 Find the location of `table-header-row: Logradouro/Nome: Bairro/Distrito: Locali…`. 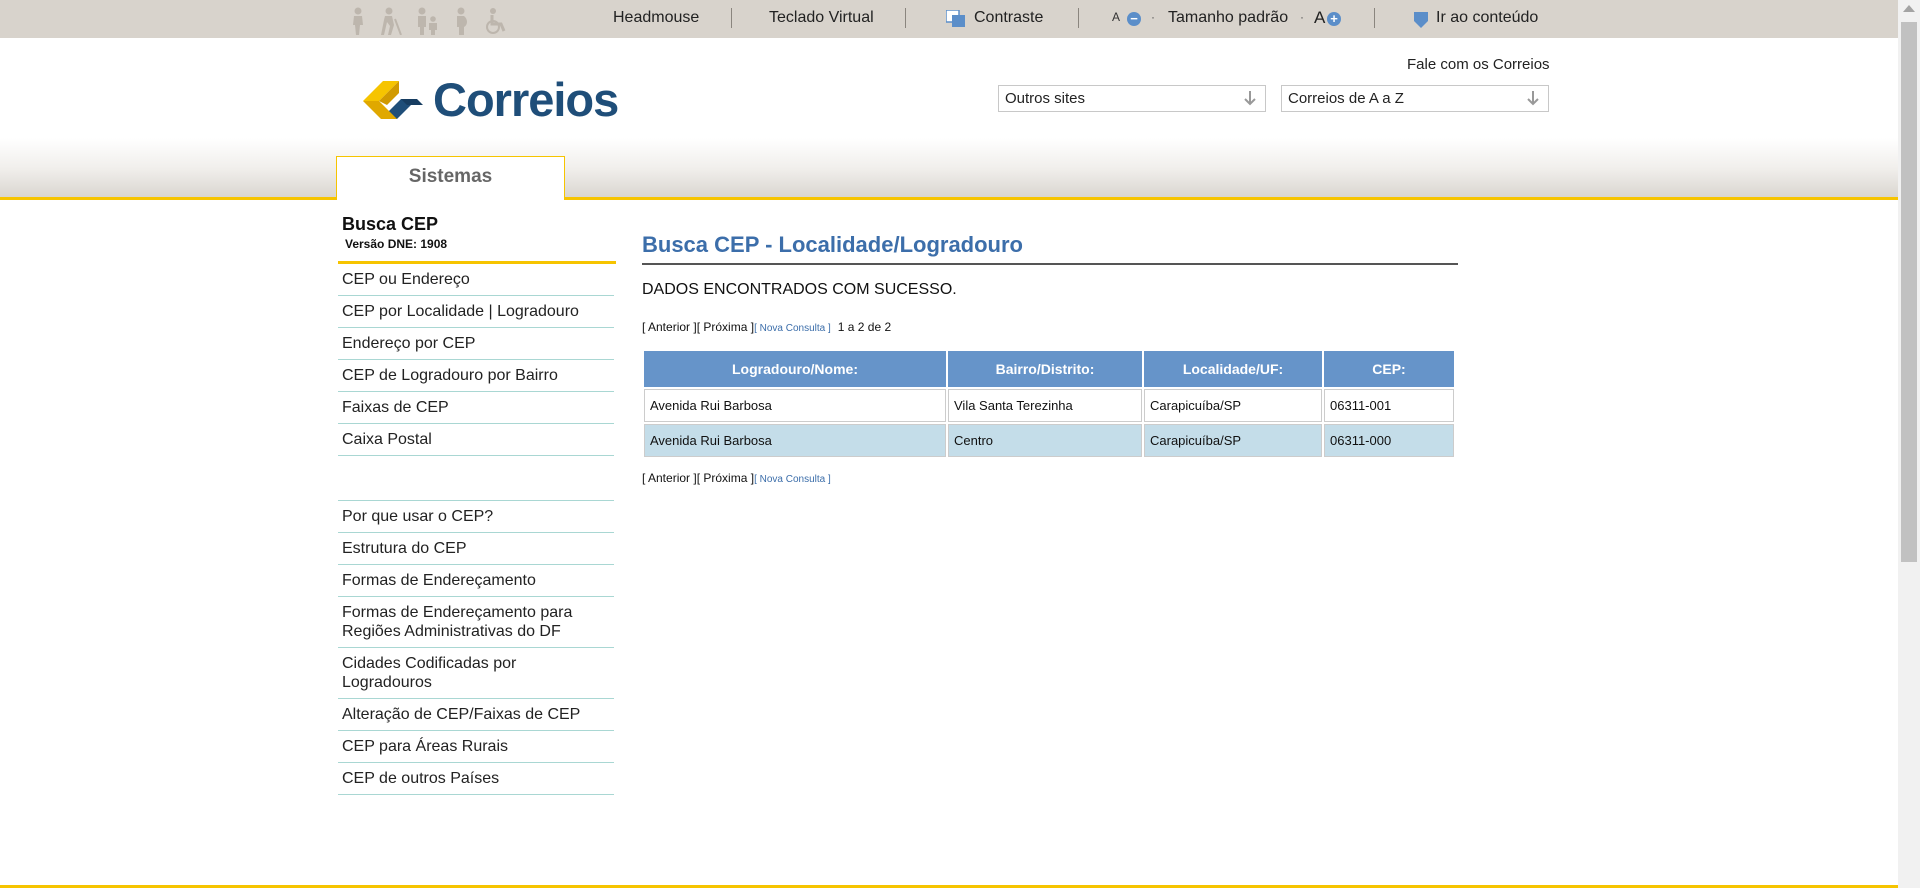

table-header-row: Logradouro/Nome: Bairro/Distrito: Locali… is located at coordinates (1049, 369).